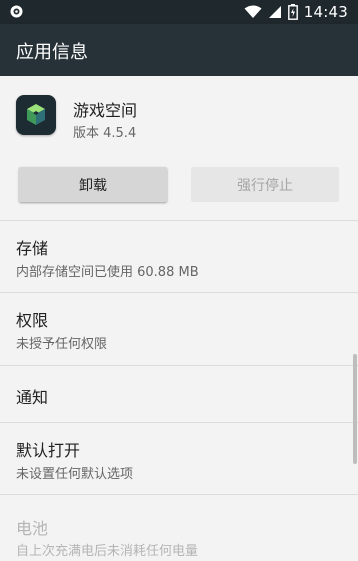 The width and height of the screenshot is (358, 561). I want to click on settings-item-subtitle: 未设置任何默认选项, so click(75, 474).